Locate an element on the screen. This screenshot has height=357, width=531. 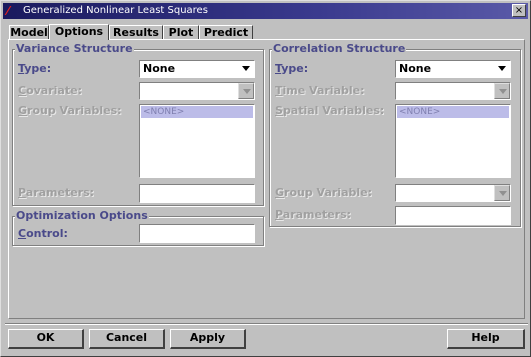
tab-results: Results is located at coordinates (136, 32).